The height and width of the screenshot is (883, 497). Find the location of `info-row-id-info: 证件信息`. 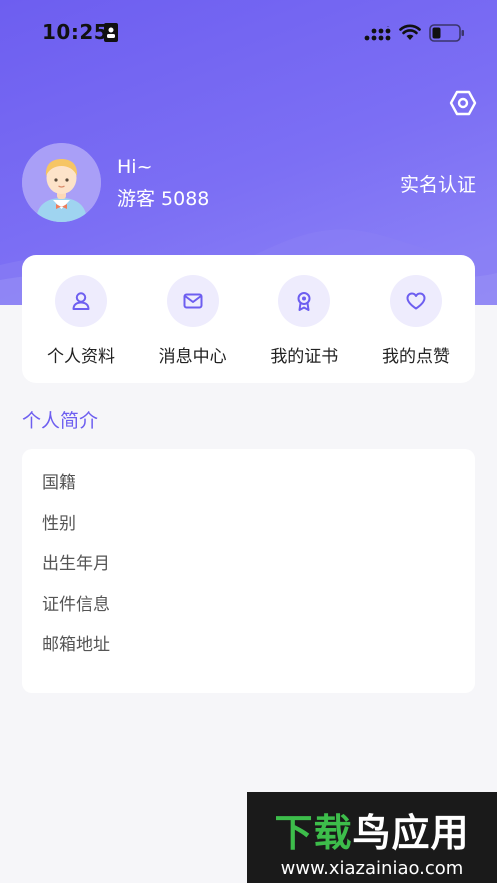

info-row-id-info: 证件信息 is located at coordinates (248, 611).